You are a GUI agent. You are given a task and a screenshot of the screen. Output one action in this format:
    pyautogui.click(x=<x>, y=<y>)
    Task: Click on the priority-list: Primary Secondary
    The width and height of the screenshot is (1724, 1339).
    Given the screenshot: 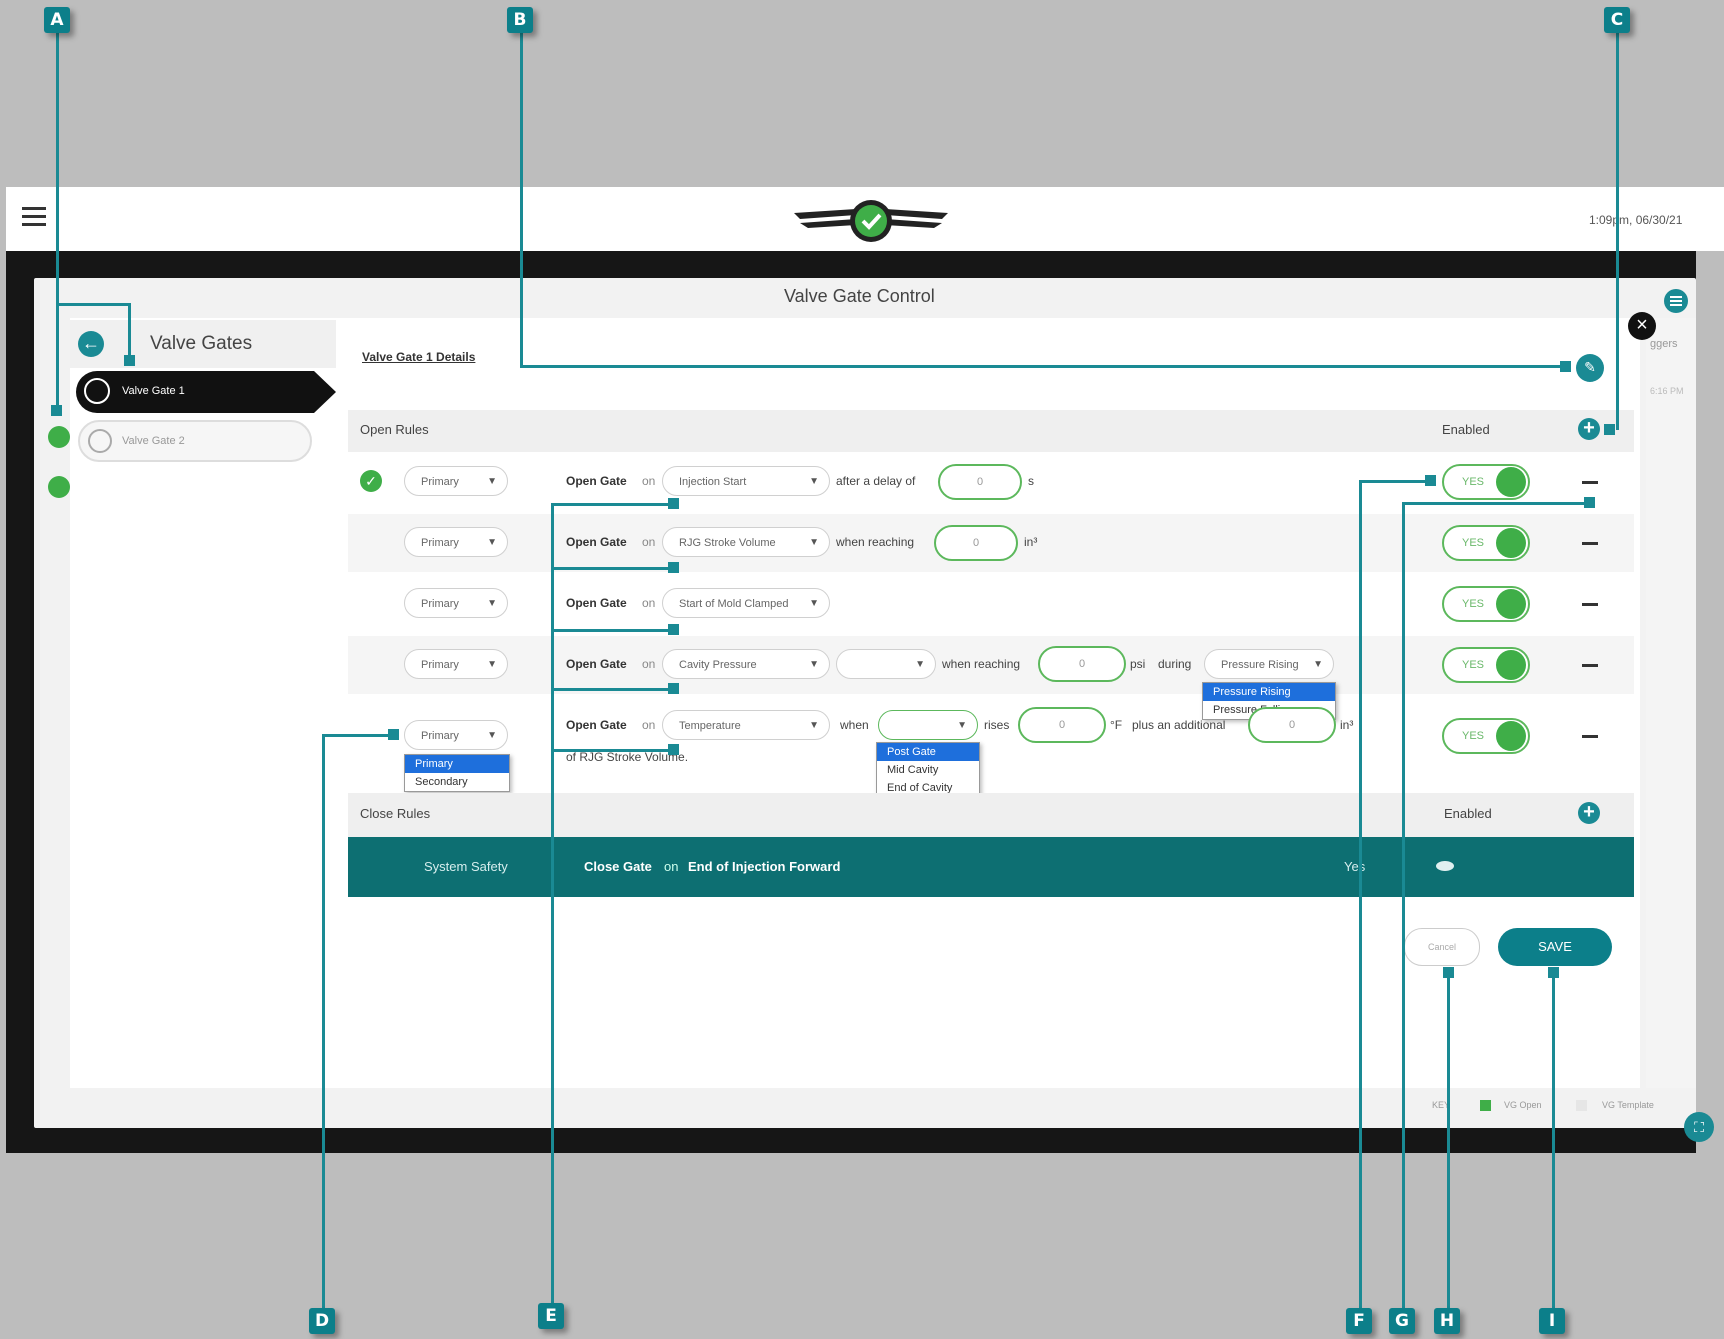 What is the action you would take?
    pyautogui.click(x=457, y=773)
    